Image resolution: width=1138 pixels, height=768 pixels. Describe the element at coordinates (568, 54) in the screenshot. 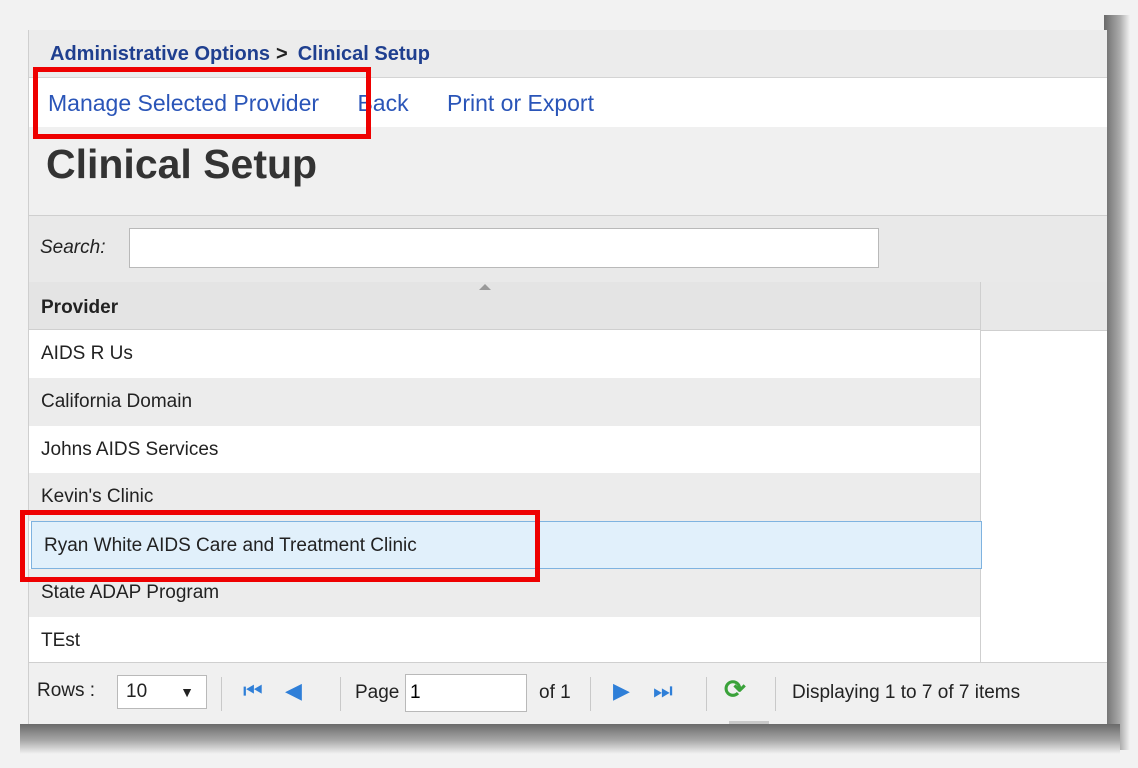

I see `breadcrumb: Administrative Options > Clinical Setup` at that location.